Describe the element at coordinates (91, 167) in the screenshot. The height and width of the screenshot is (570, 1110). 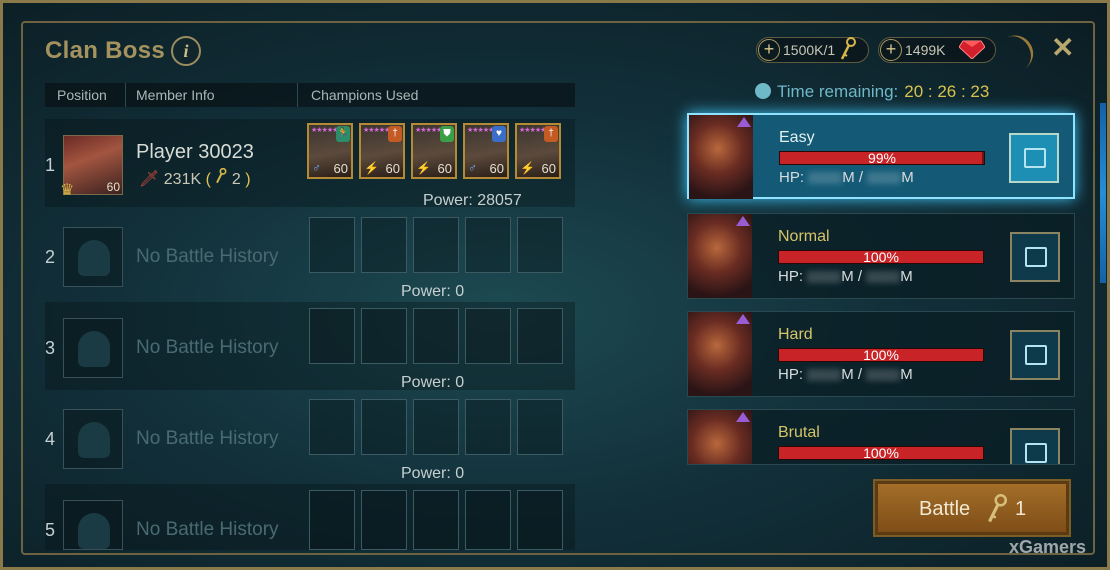
I see `avatar: 60 ♛` at that location.